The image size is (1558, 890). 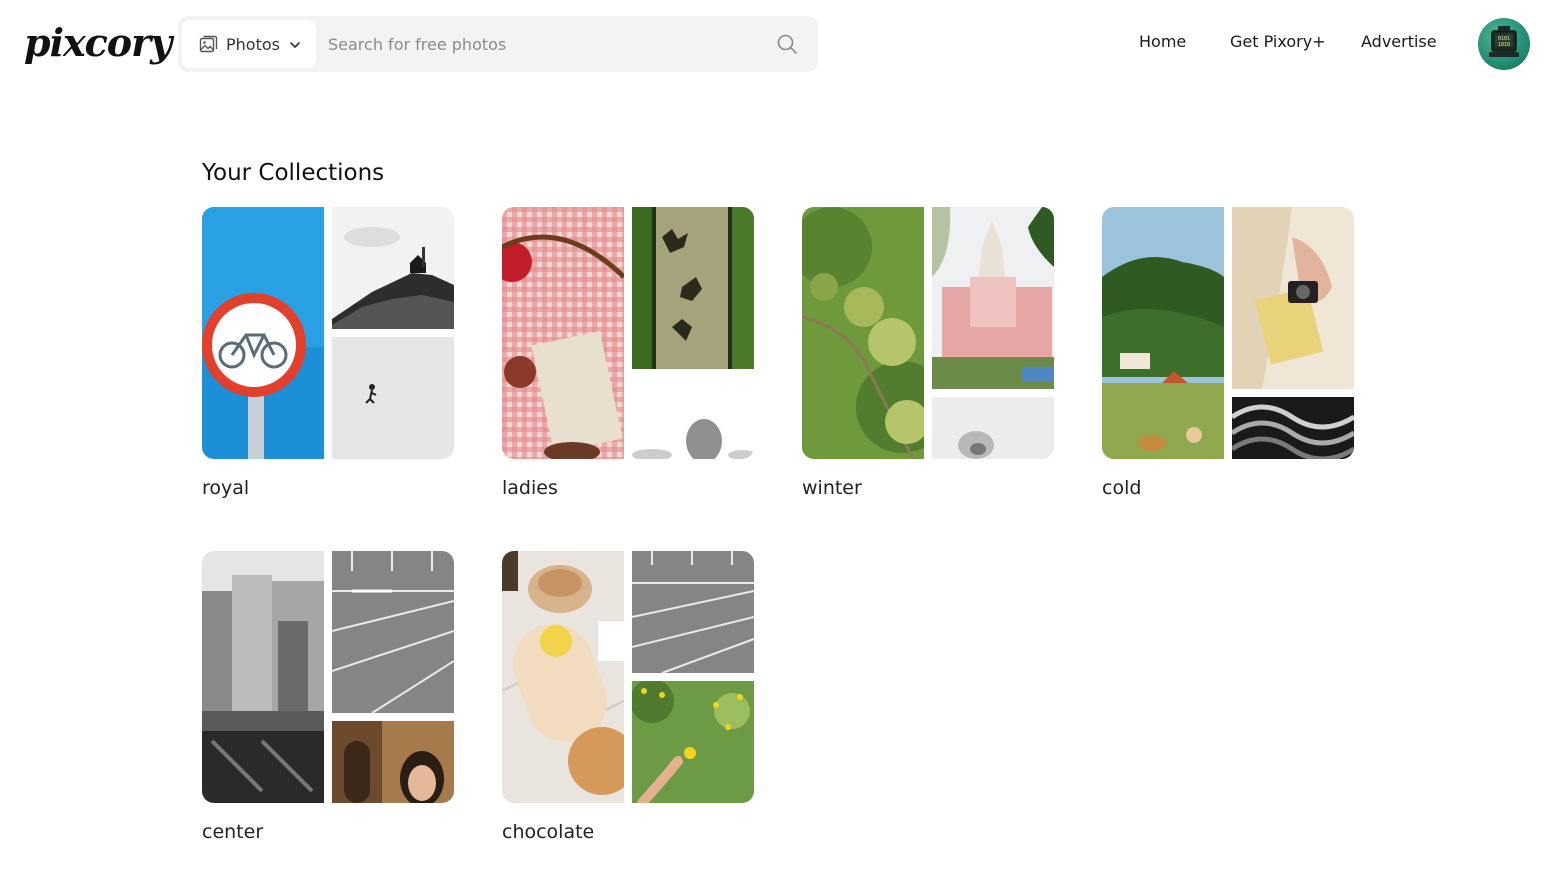 I want to click on collection-card-center: center, so click(x=328, y=701).